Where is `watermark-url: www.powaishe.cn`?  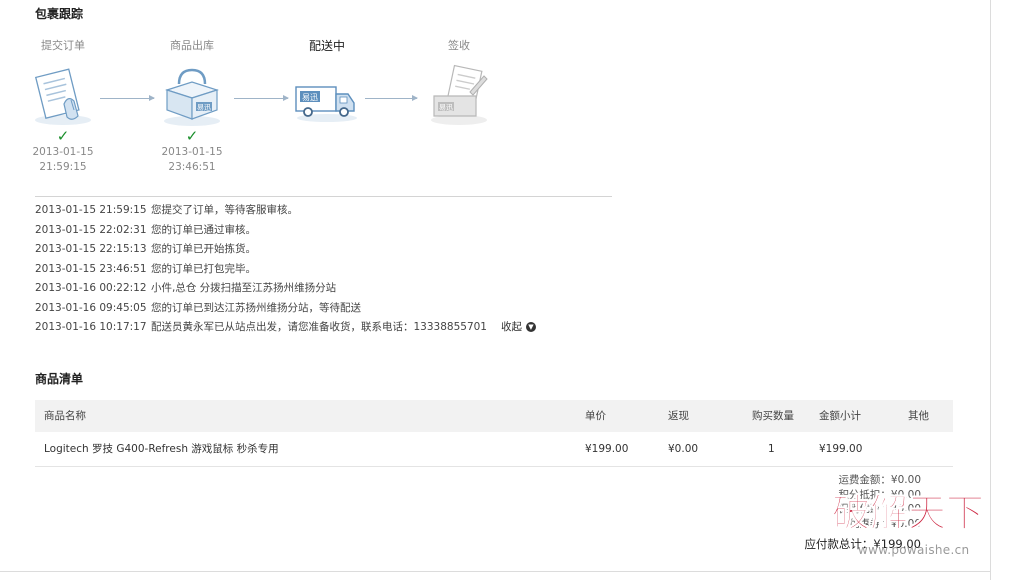 watermark-url: www.powaishe.cn is located at coordinates (914, 550).